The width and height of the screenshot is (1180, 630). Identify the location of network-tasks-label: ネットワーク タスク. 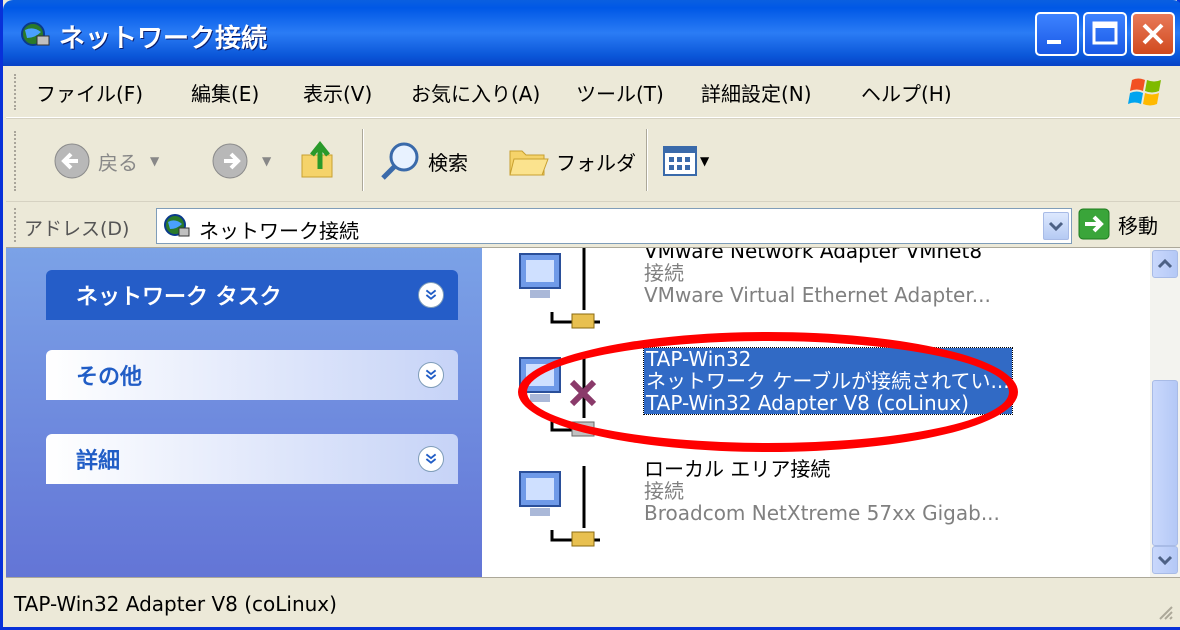
(179, 297).